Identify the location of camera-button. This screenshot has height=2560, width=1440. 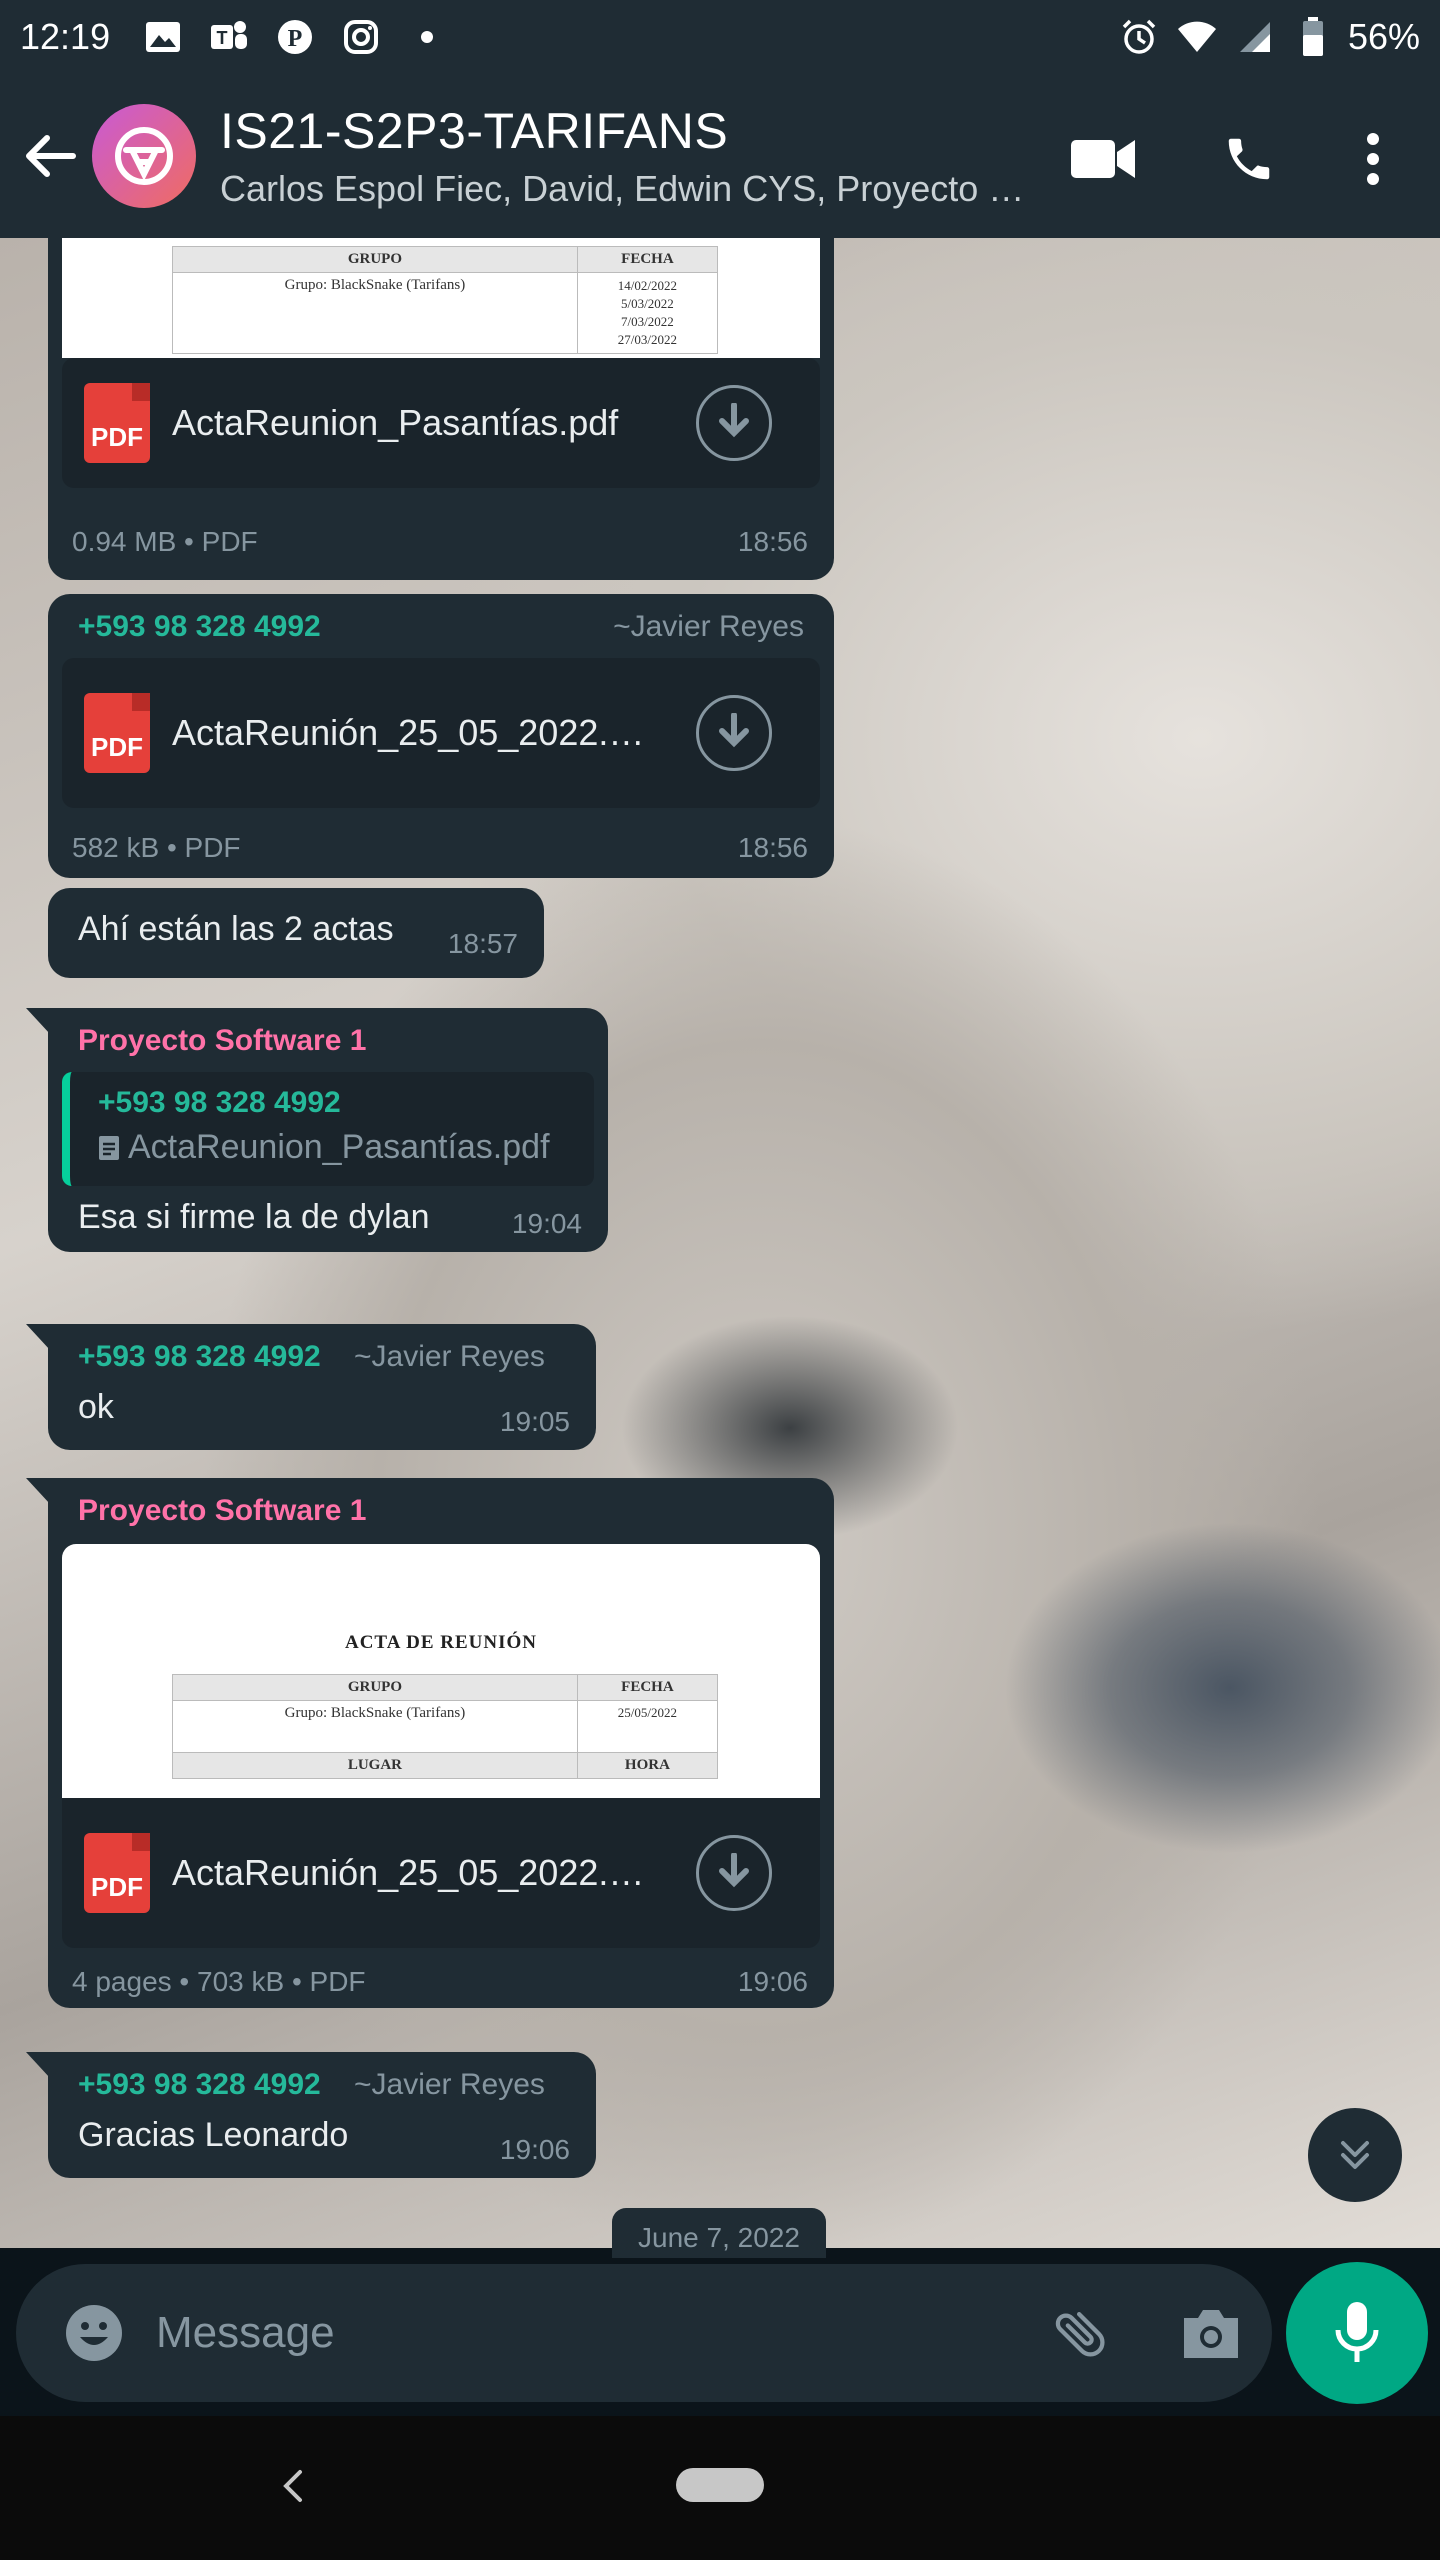
(1211, 2333).